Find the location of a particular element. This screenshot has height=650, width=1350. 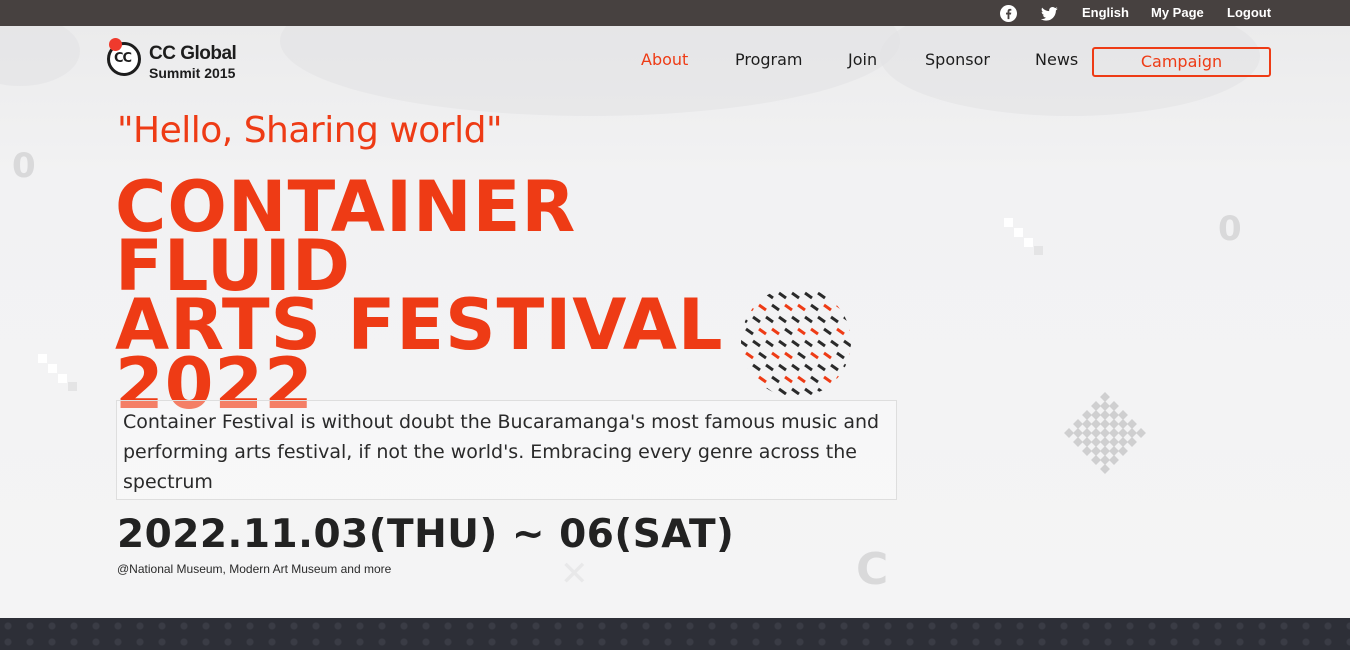

site-logo: CC CC Global Summit 2015 is located at coordinates (175, 62).